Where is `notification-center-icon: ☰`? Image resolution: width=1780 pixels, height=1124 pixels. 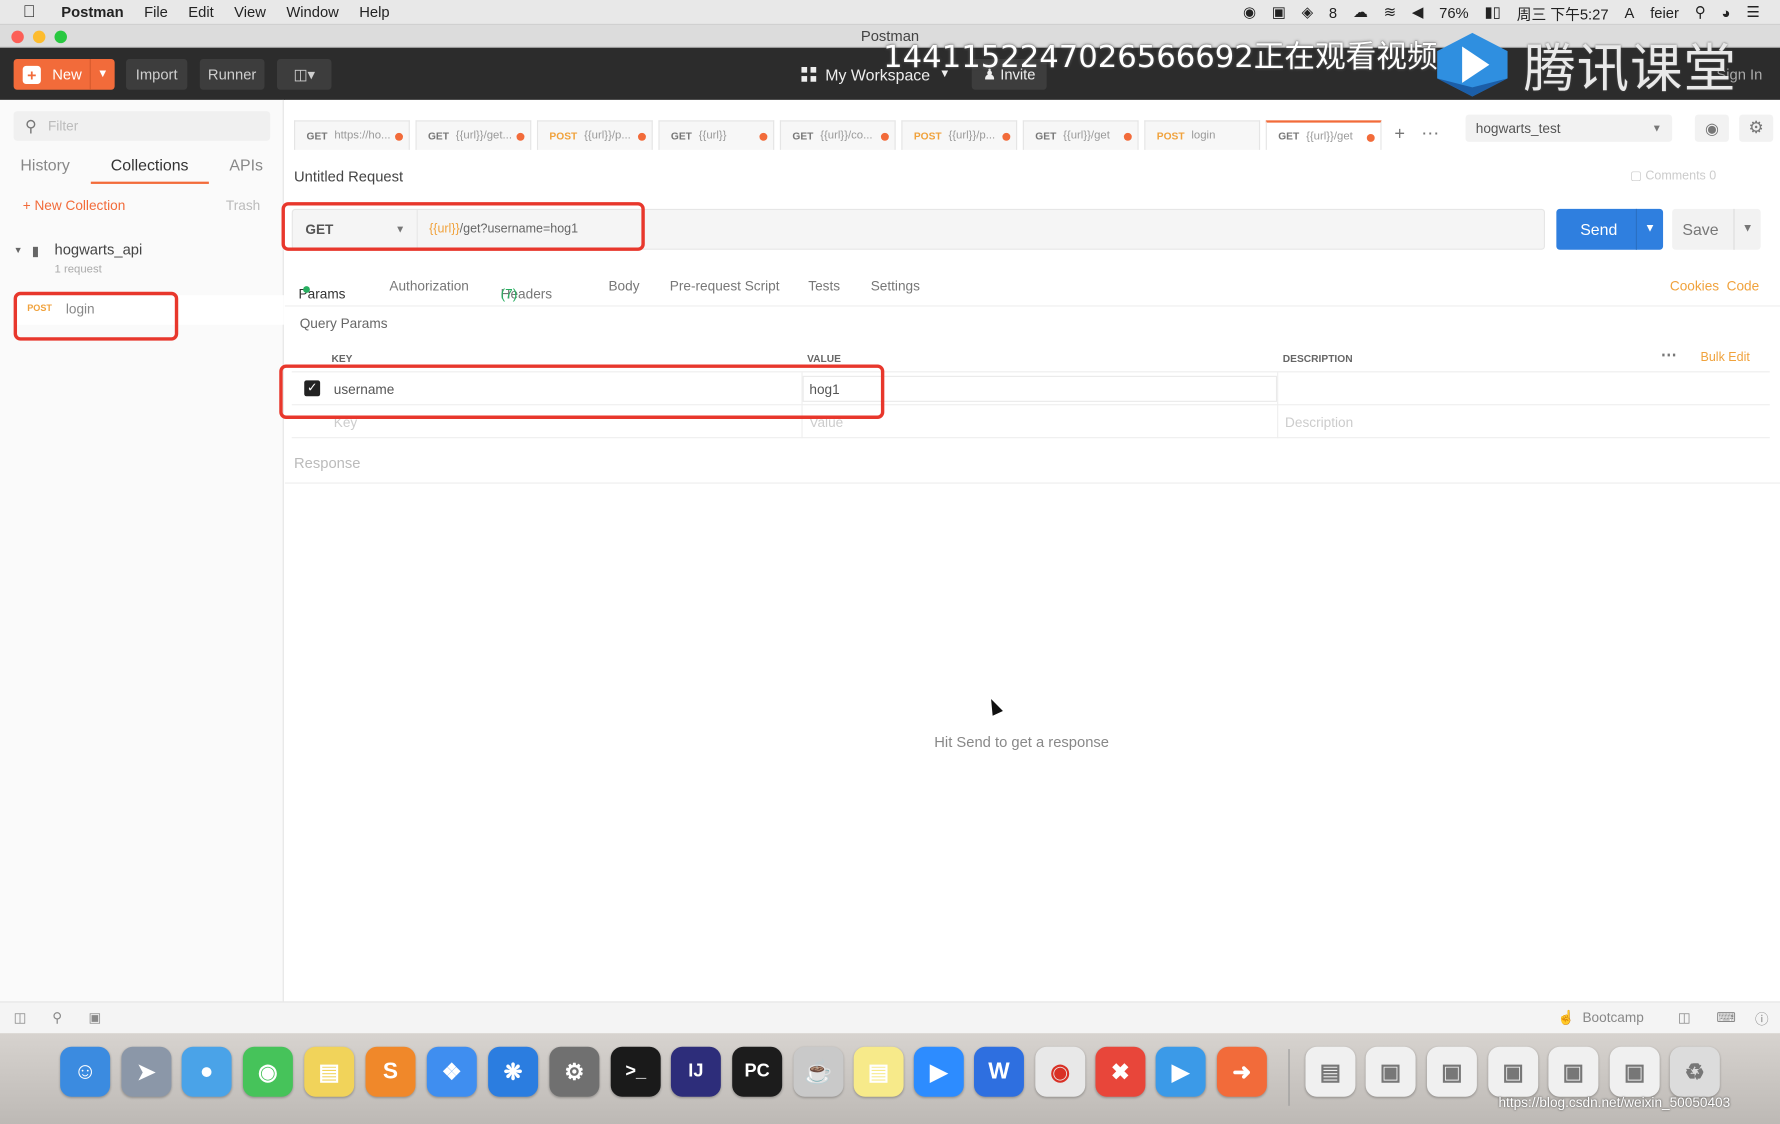 notification-center-icon: ☰ is located at coordinates (1752, 12).